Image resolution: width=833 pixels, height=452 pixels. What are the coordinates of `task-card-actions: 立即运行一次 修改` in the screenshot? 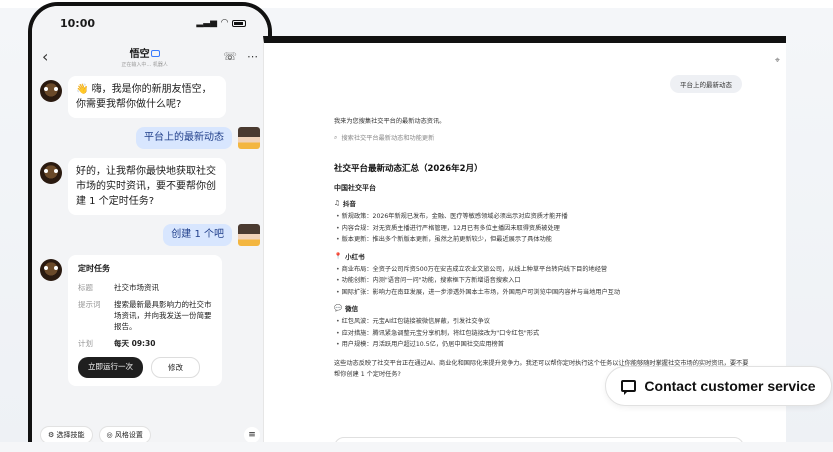 It's located at (145, 367).